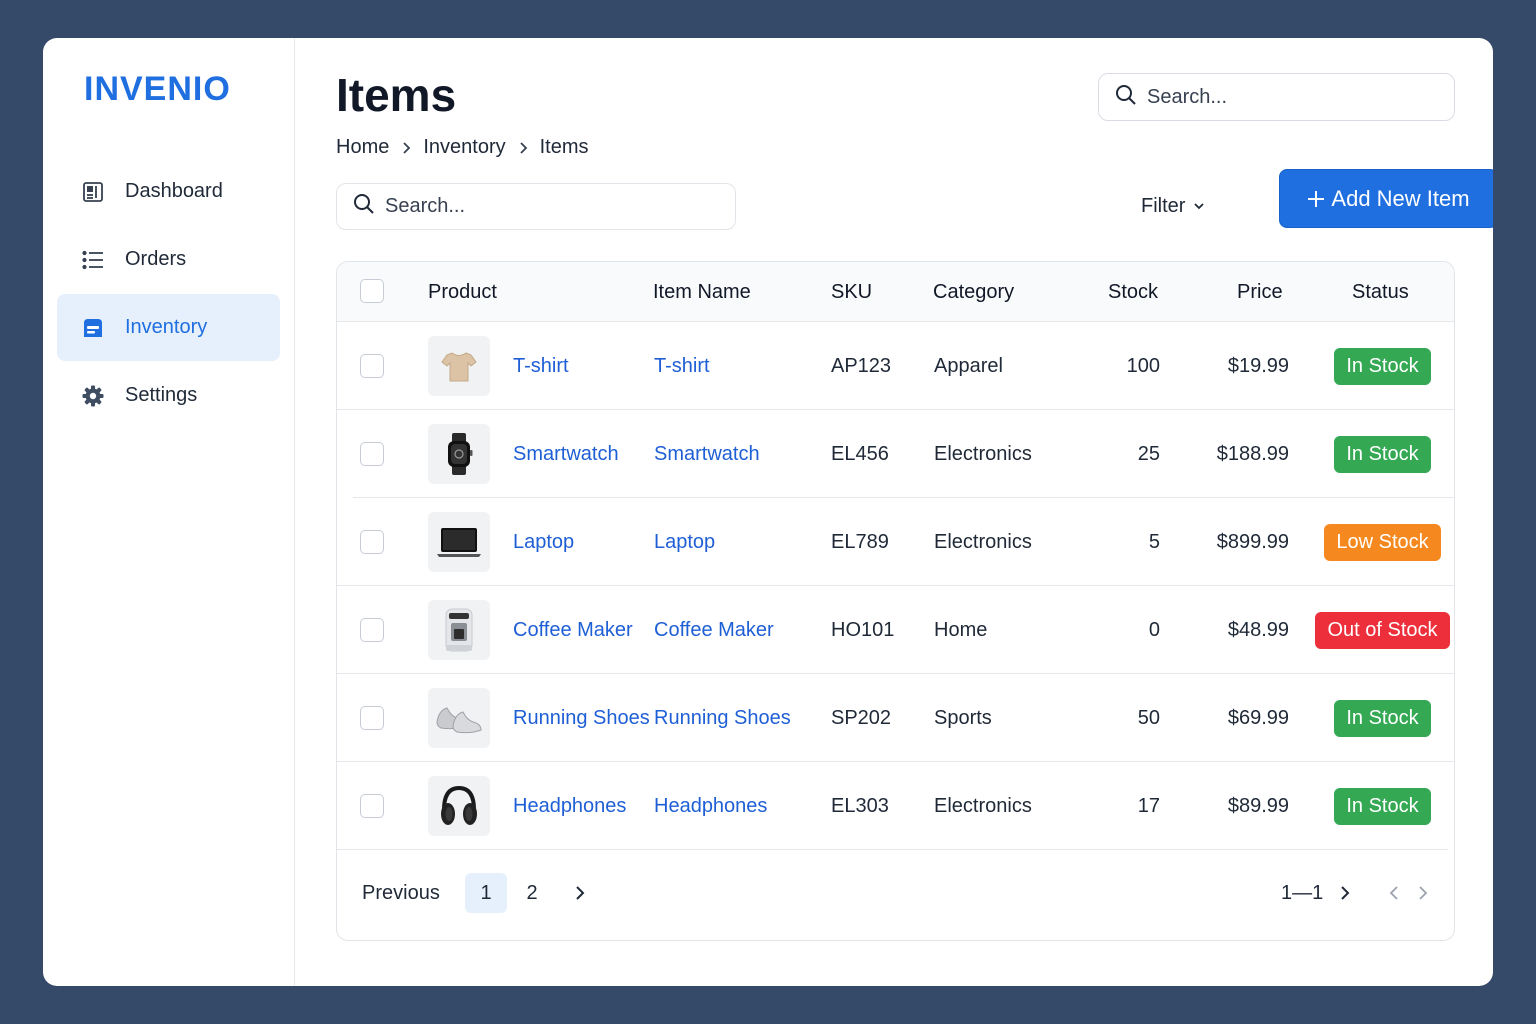 The width and height of the screenshot is (1536, 1024). I want to click on chevron-down-icon, so click(1199, 206).